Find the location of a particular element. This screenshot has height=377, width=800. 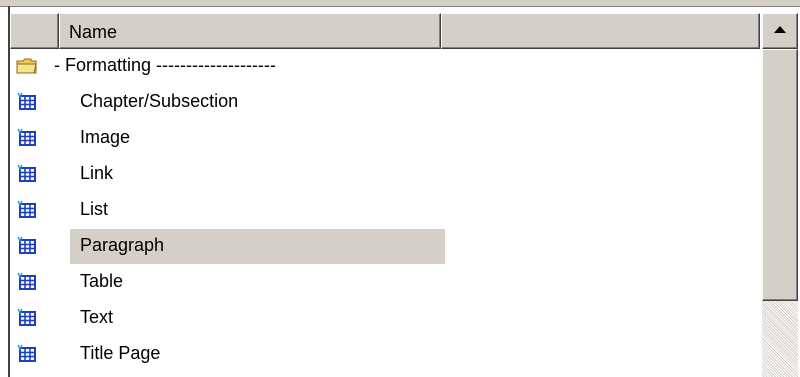

column-header-extra is located at coordinates (600, 31).